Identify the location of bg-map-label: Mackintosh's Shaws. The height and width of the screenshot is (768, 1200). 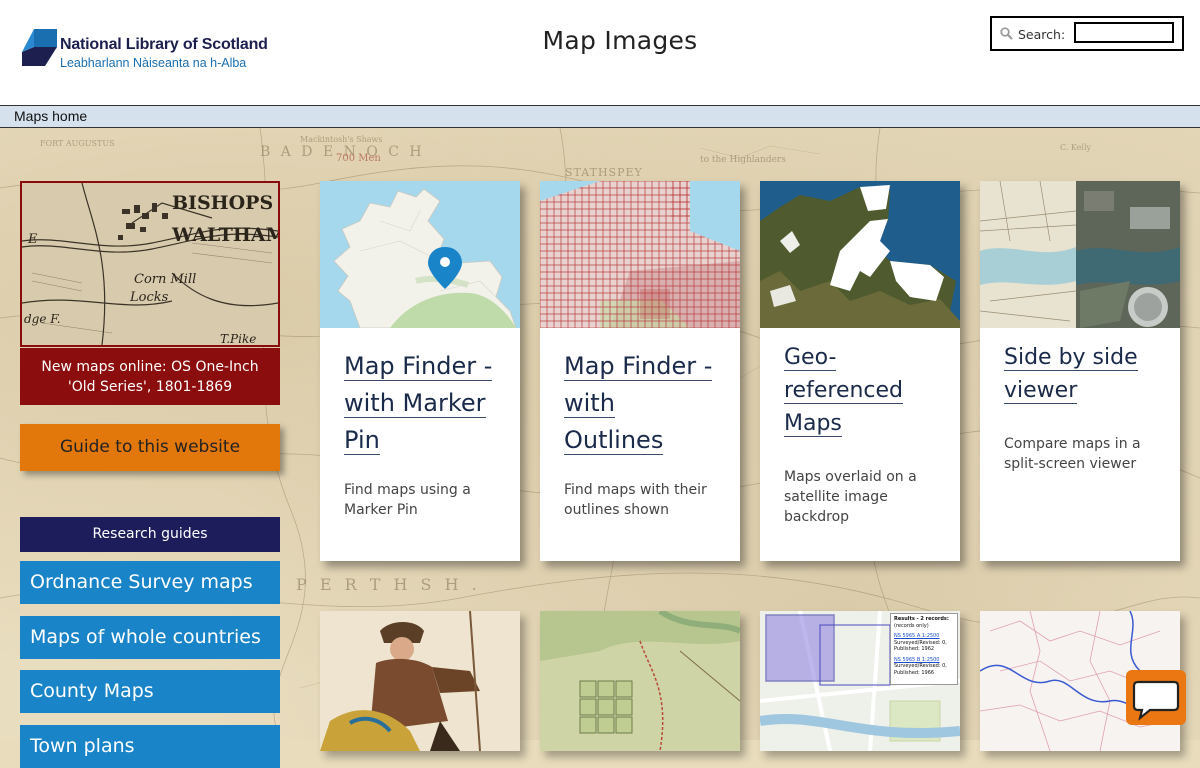
(341, 139).